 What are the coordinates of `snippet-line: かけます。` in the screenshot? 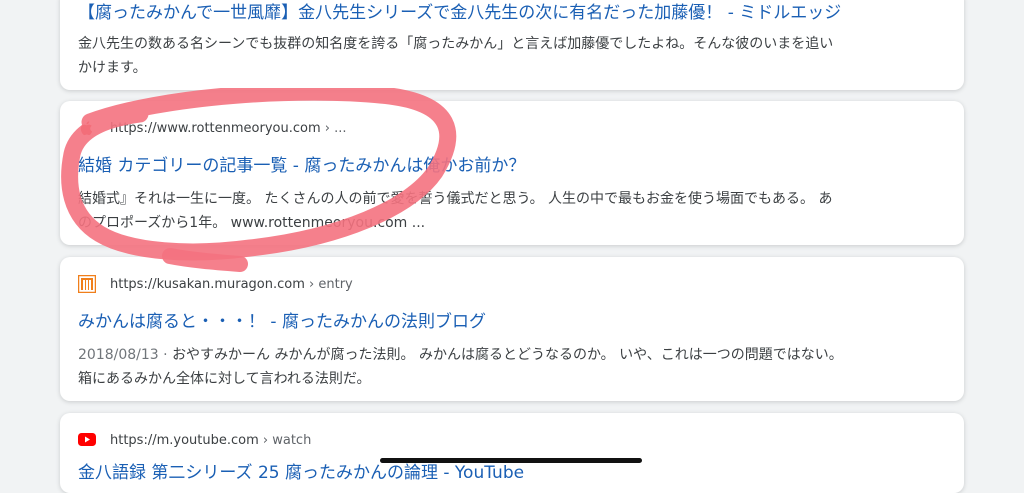 It's located at (112, 68).